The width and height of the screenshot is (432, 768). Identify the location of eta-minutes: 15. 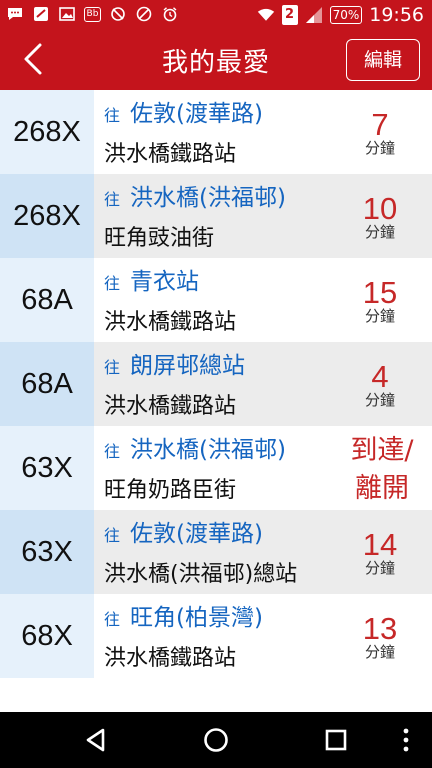
(380, 292).